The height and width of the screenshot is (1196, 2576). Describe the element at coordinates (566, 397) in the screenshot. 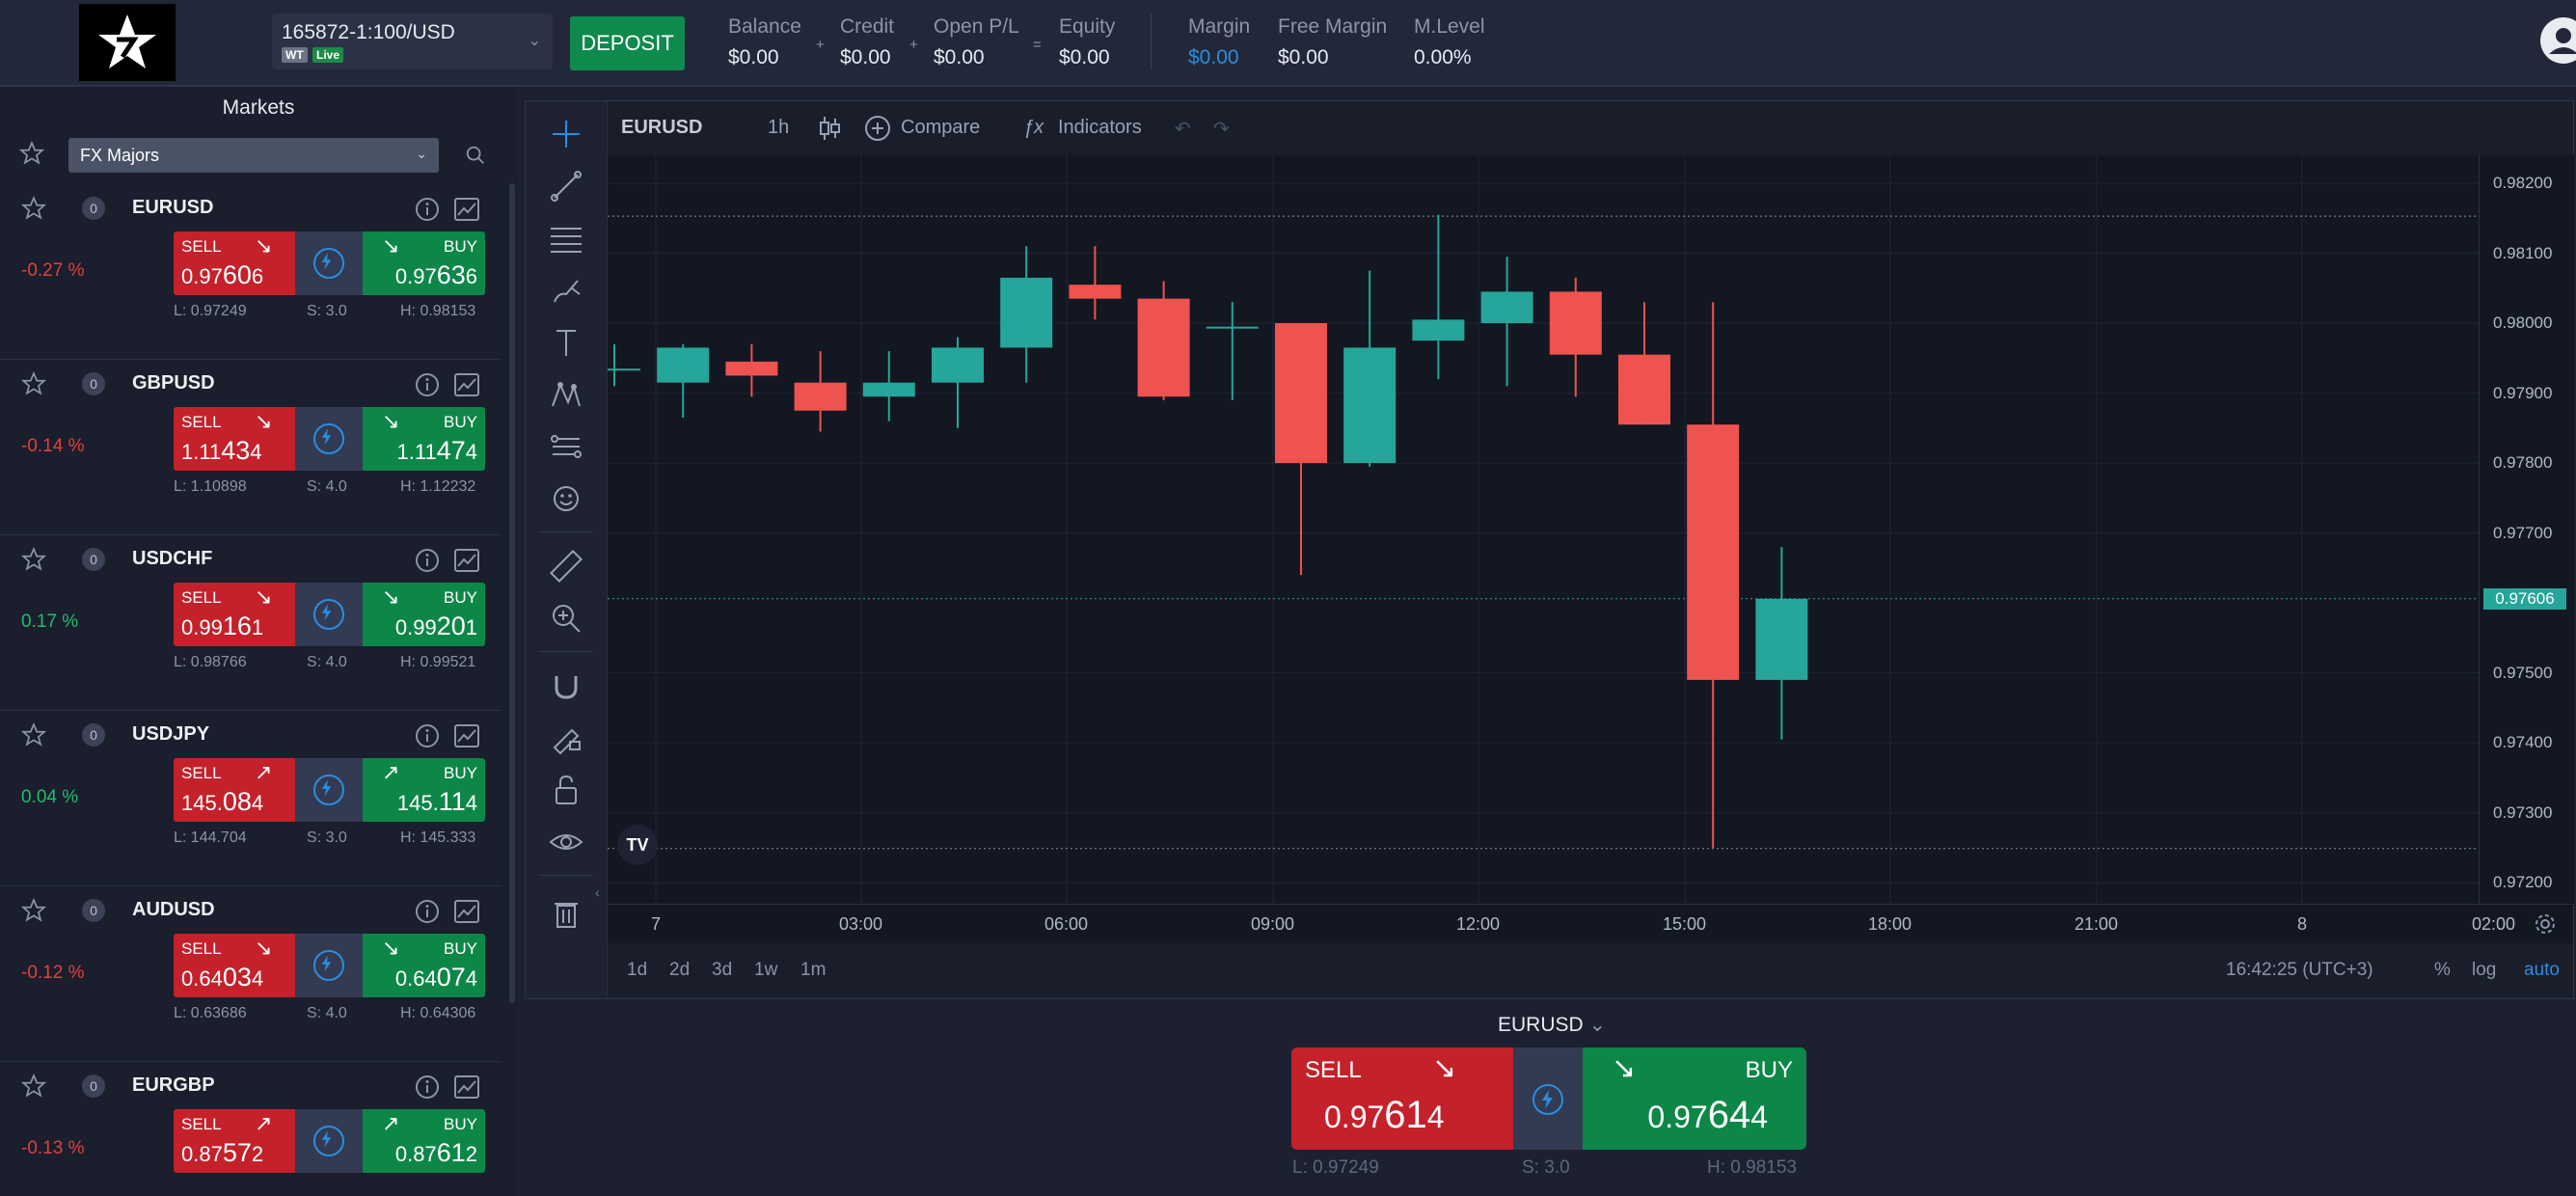

I see `pattern-tool-icon` at that location.